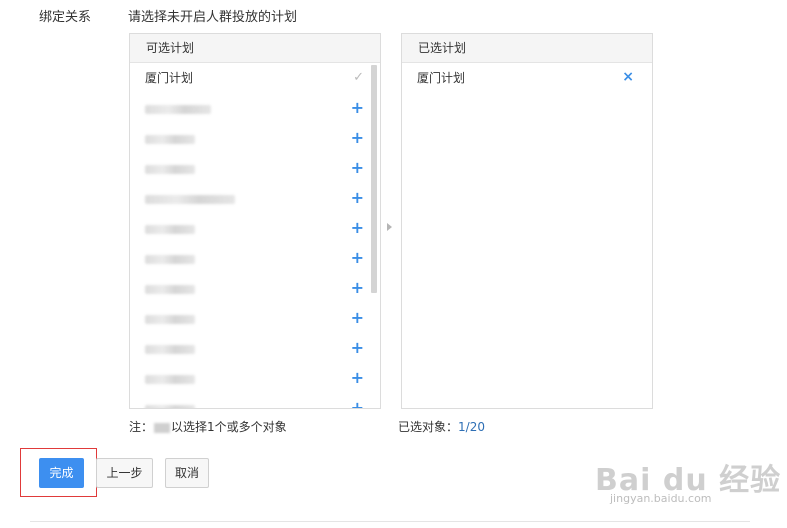  Describe the element at coordinates (428, 427) in the screenshot. I see `selected-count-label: 已选对象：` at that location.